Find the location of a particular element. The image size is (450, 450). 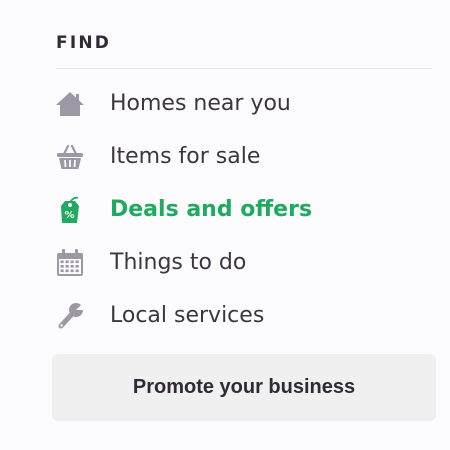

nav-label-things-to-do: Things to do is located at coordinates (178, 262).